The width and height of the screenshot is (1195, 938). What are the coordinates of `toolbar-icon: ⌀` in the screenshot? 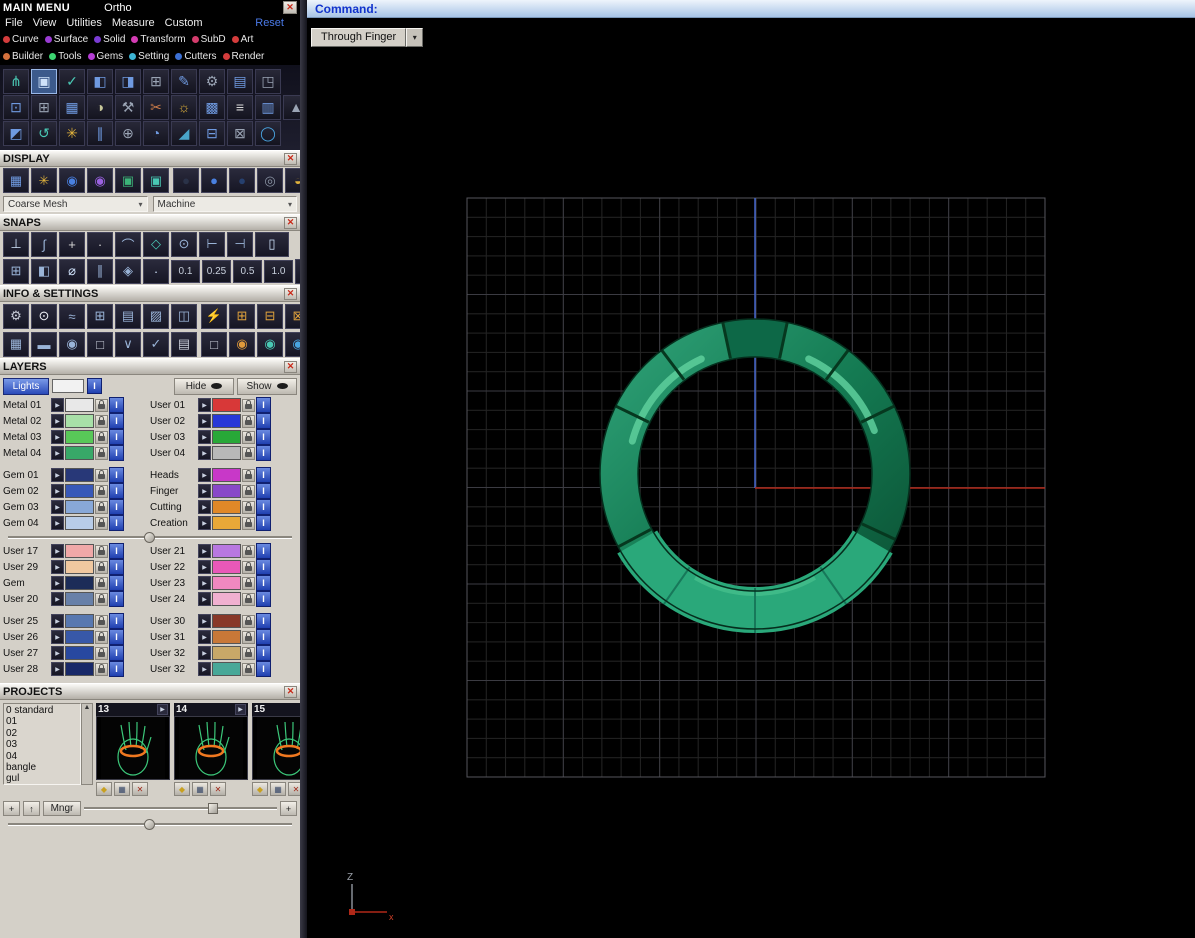 It's located at (72, 271).